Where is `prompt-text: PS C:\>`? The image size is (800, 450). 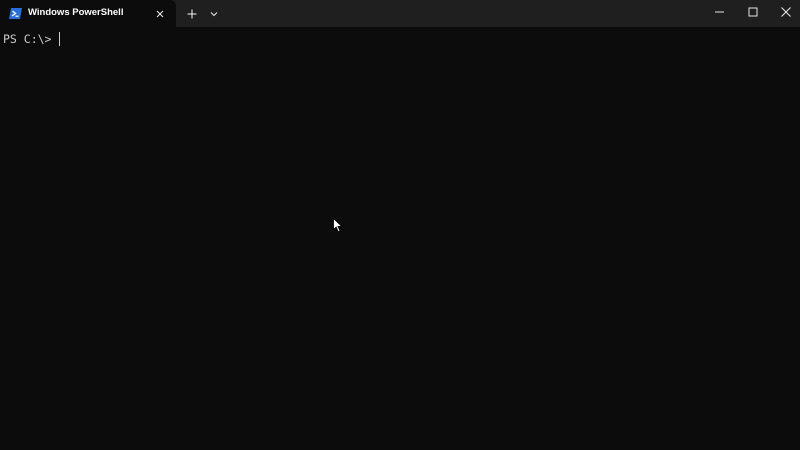 prompt-text: PS C:\> is located at coordinates (31, 39).